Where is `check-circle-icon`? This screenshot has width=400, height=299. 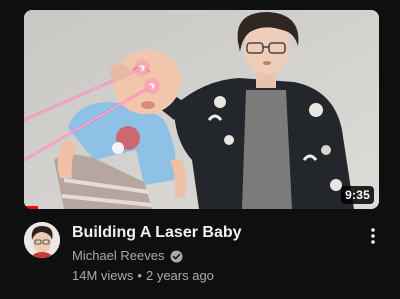
check-circle-icon is located at coordinates (176, 256).